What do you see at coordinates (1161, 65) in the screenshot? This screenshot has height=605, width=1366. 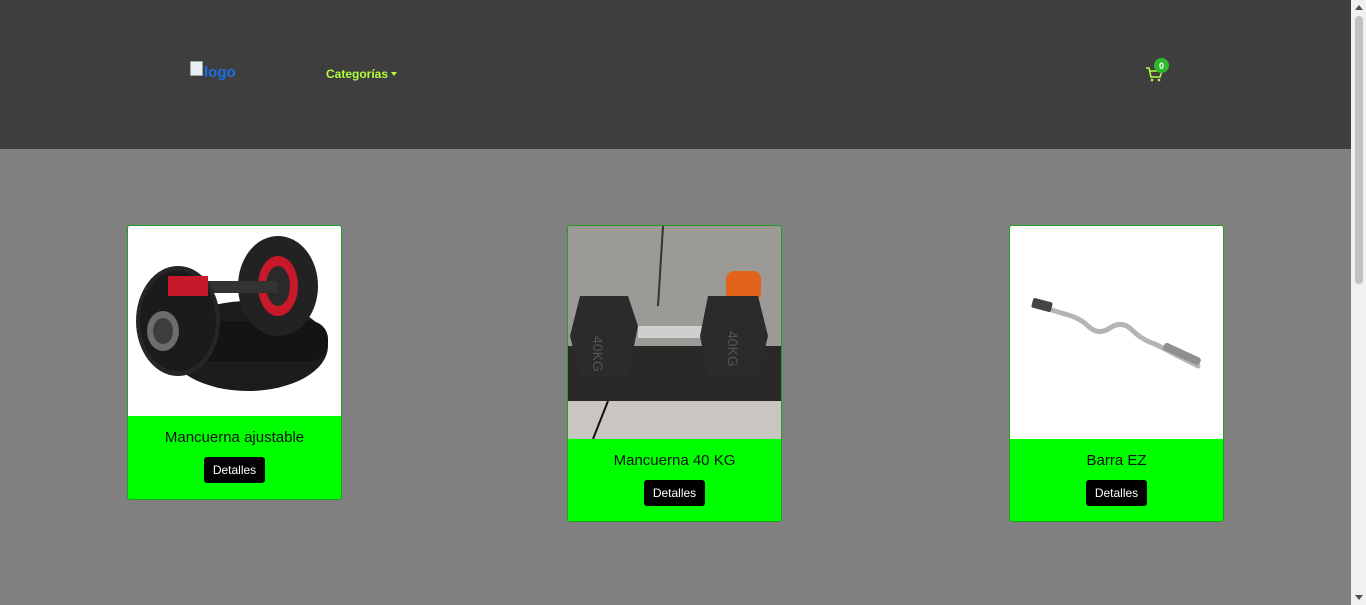 I see `cart-count-badge: 0` at bounding box center [1161, 65].